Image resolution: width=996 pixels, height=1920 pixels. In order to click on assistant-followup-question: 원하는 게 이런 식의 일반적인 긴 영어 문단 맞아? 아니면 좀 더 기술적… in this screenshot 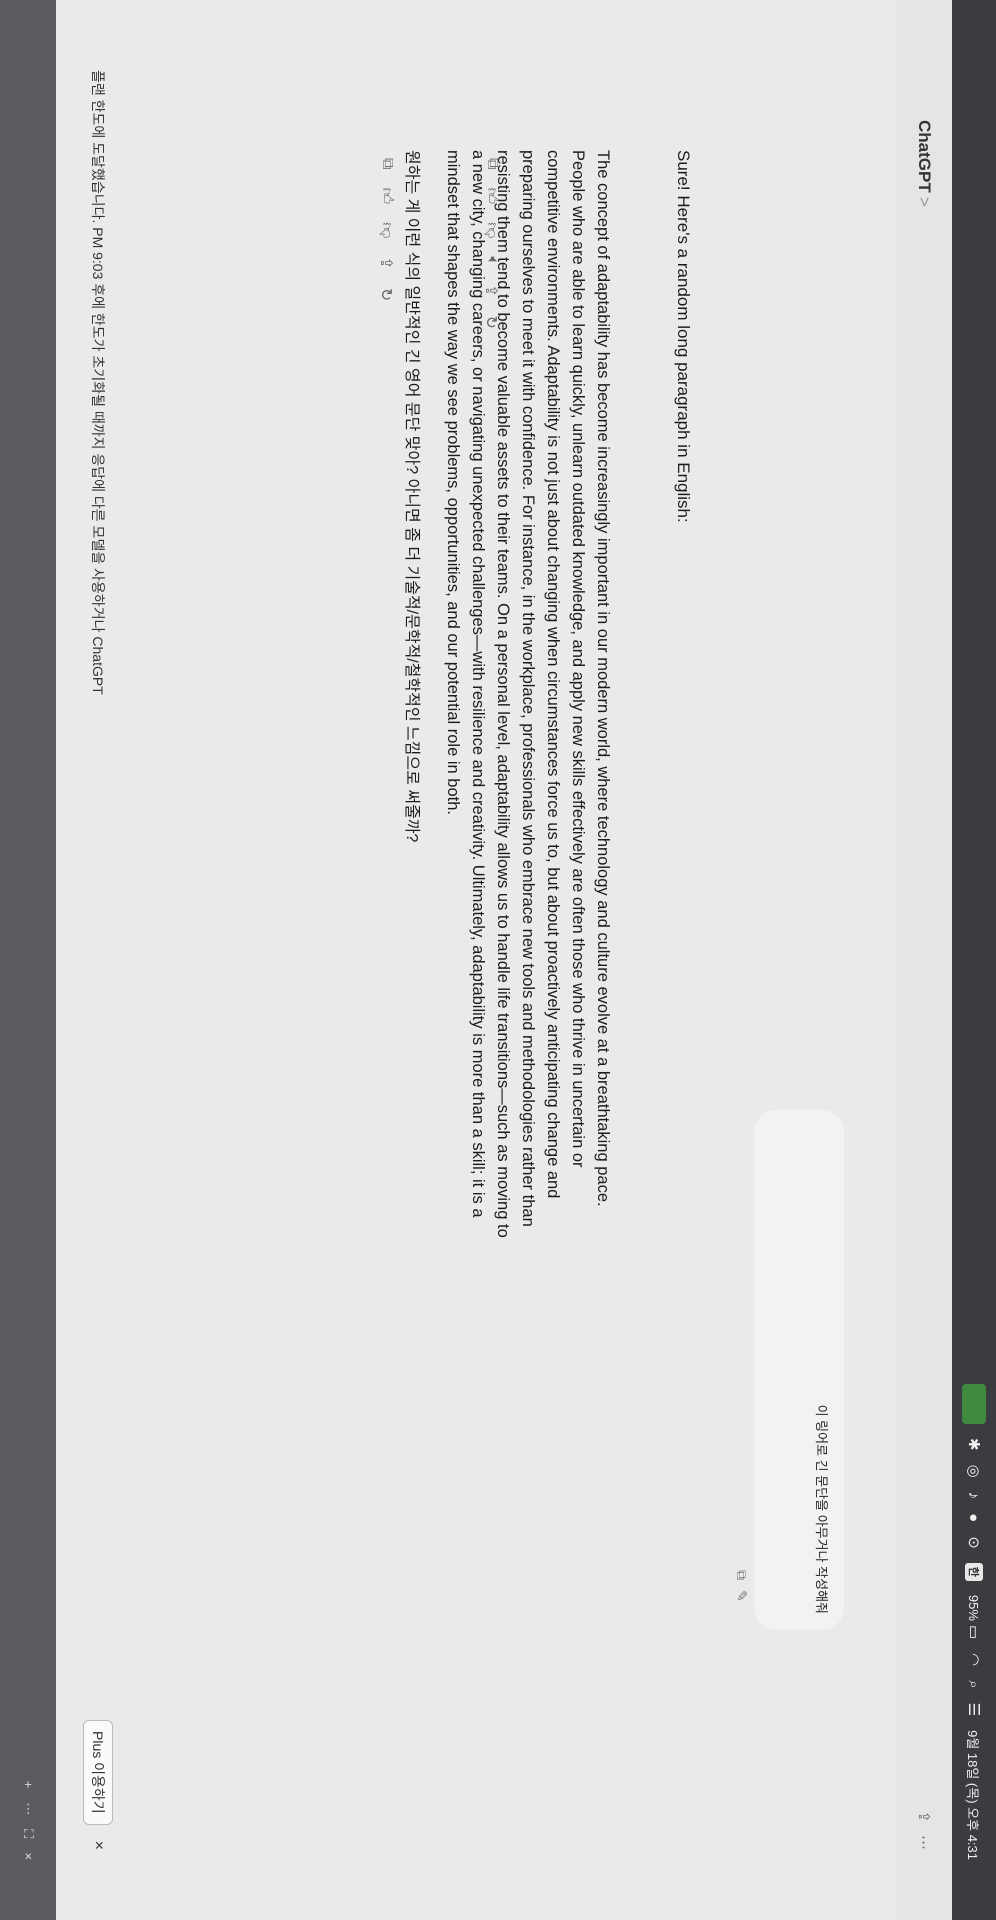, I will do `click(411, 496)`.